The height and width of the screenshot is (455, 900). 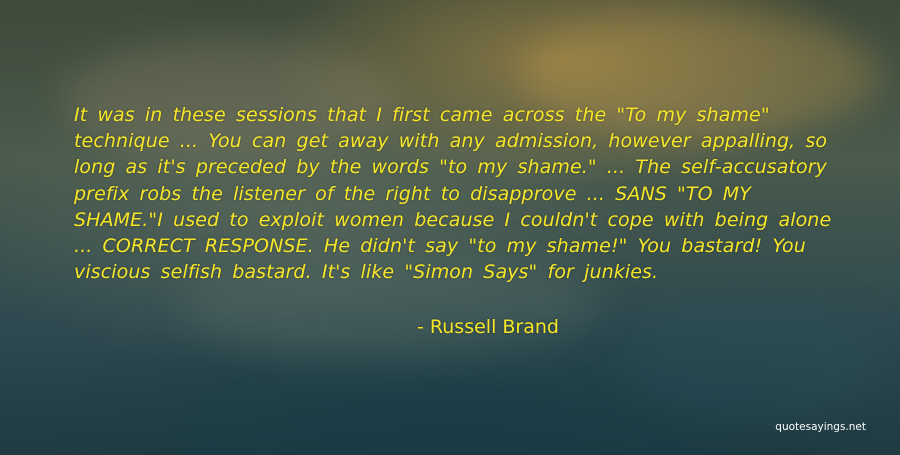 I want to click on quote-author-line: - Russell Brand, so click(x=450, y=327).